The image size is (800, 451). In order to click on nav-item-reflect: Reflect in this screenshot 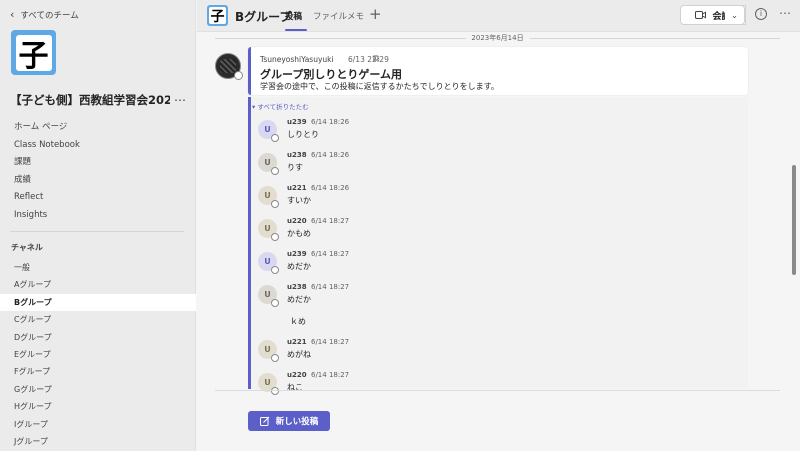, I will do `click(98, 198)`.